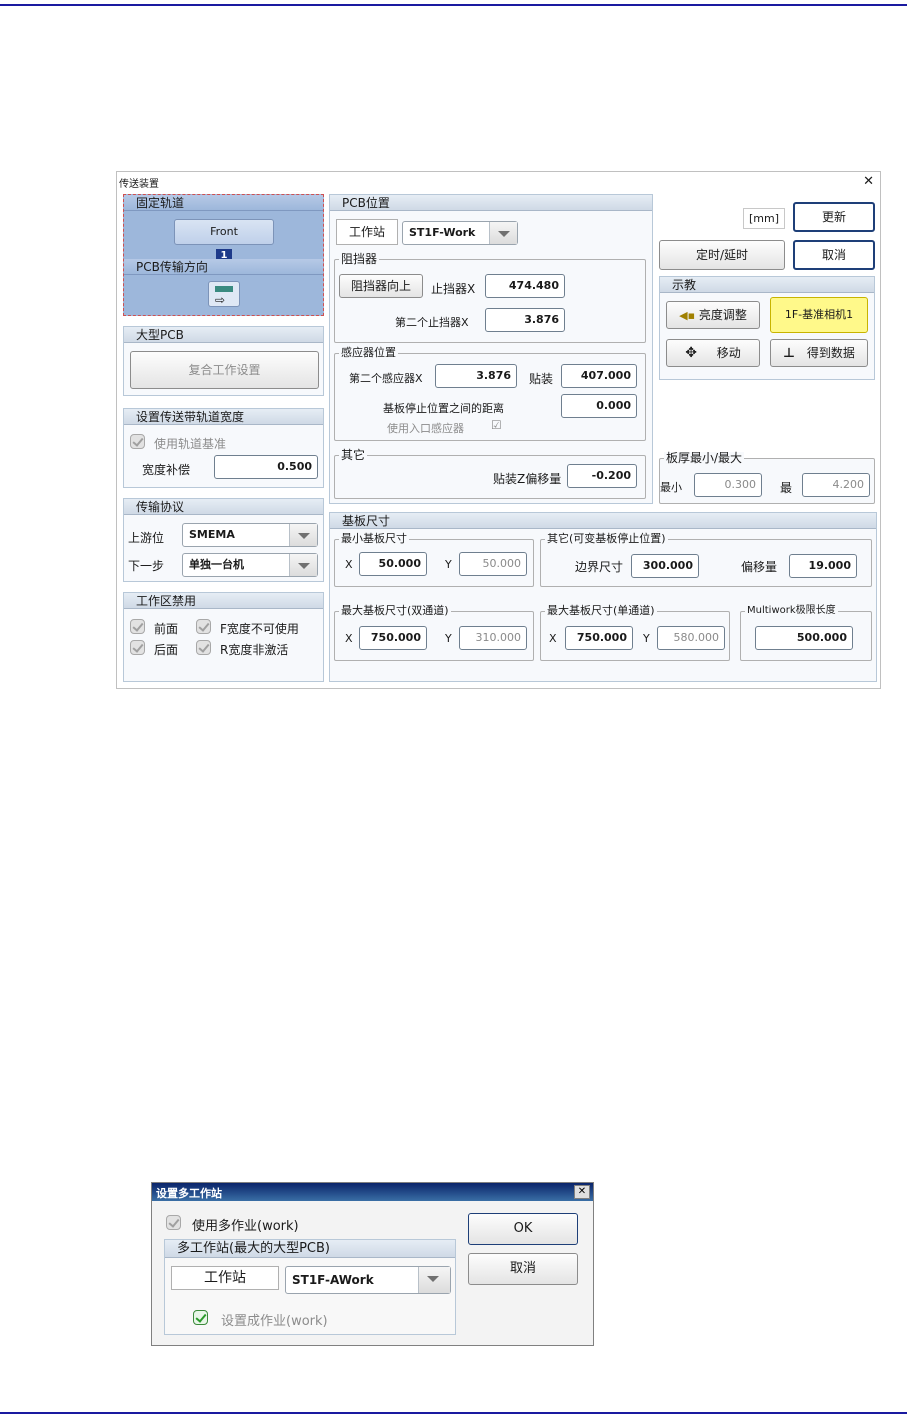  What do you see at coordinates (830, 353) in the screenshot?
I see `get-data-button-label: 得到数据` at bounding box center [830, 353].